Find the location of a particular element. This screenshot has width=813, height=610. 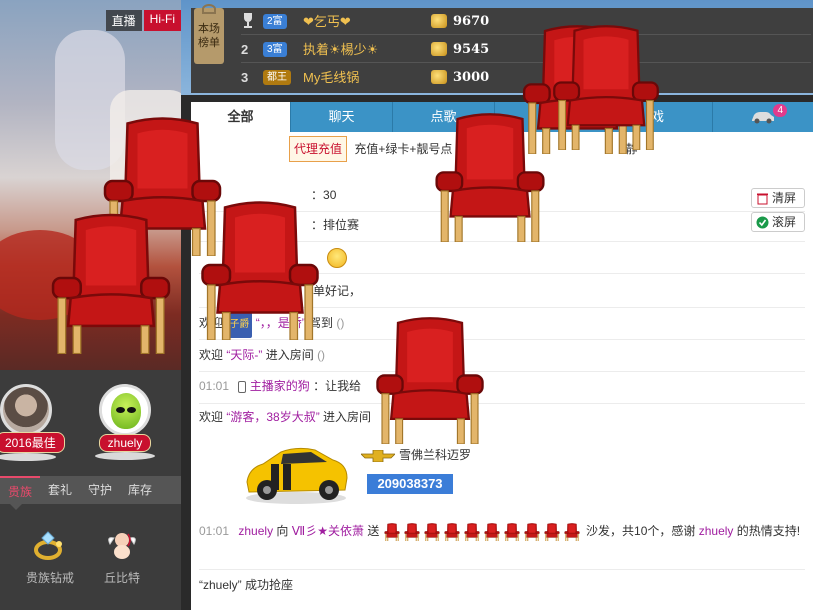

avatar: zhuely is located at coordinates (125, 422).